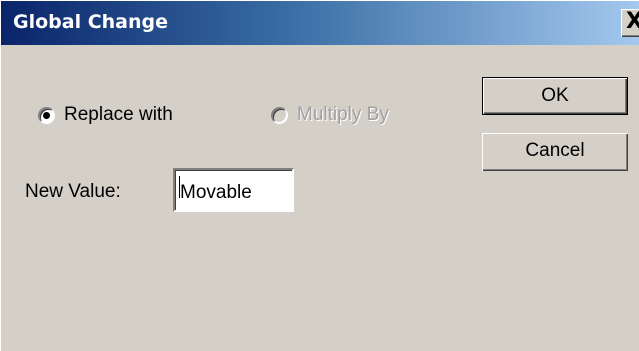  What do you see at coordinates (118, 114) in the screenshot?
I see `replace-with-label: Replace with` at bounding box center [118, 114].